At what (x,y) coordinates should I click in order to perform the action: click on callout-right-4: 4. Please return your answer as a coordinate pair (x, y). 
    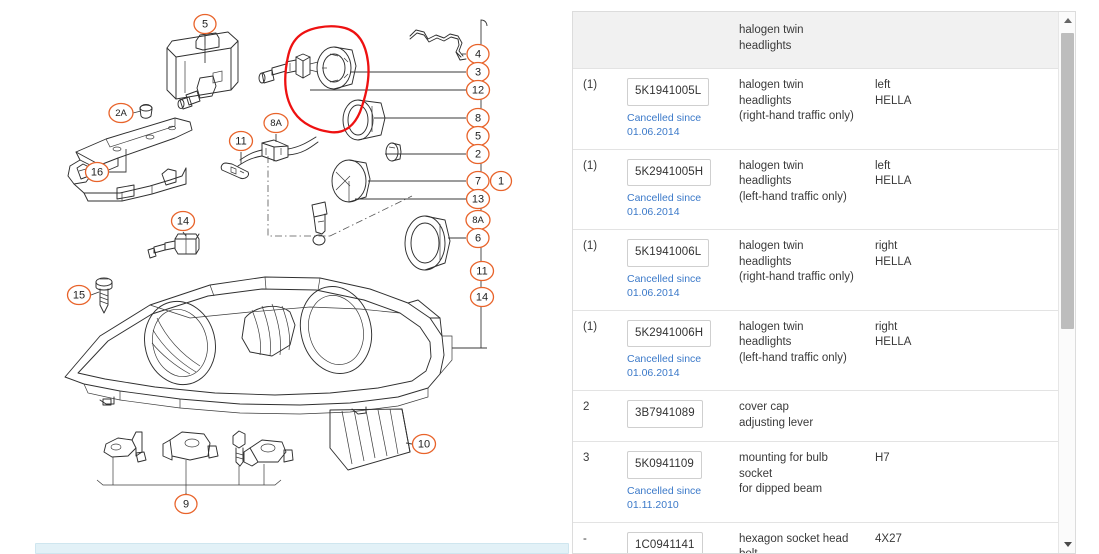
    Looking at the image, I should click on (478, 54).